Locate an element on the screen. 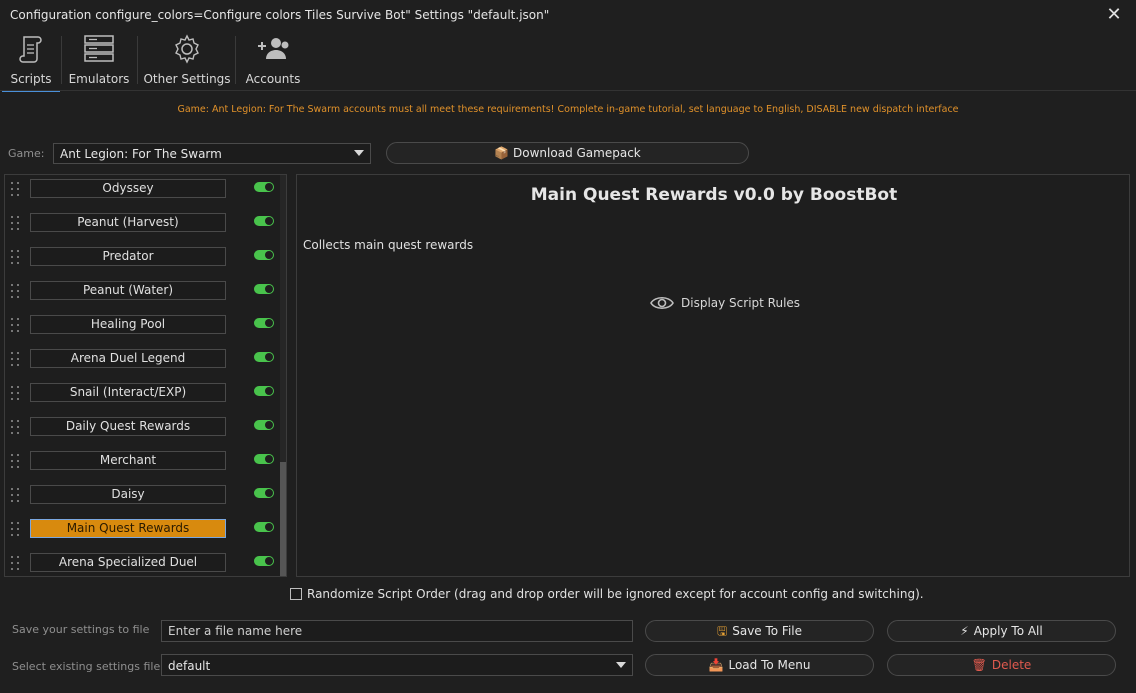 Image resolution: width=1136 pixels, height=693 pixels. script-button: Merchant is located at coordinates (128, 460).